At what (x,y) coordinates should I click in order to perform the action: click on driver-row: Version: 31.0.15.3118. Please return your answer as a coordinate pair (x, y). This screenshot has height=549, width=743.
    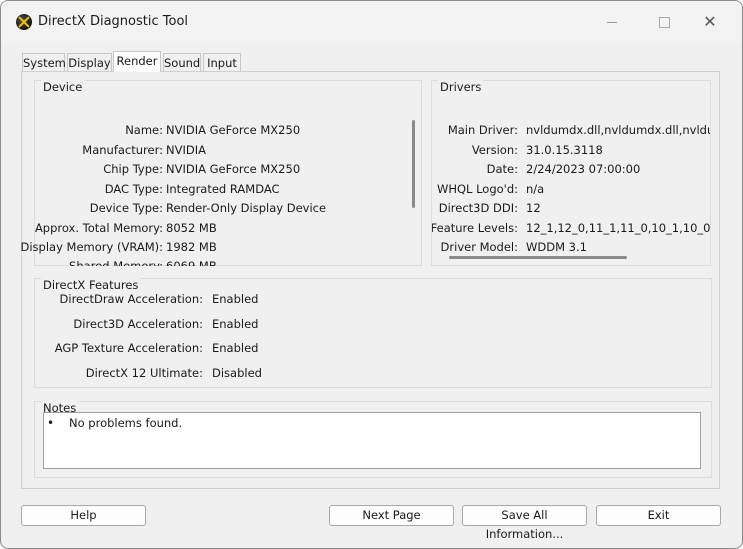
    Looking at the image, I should click on (571, 150).